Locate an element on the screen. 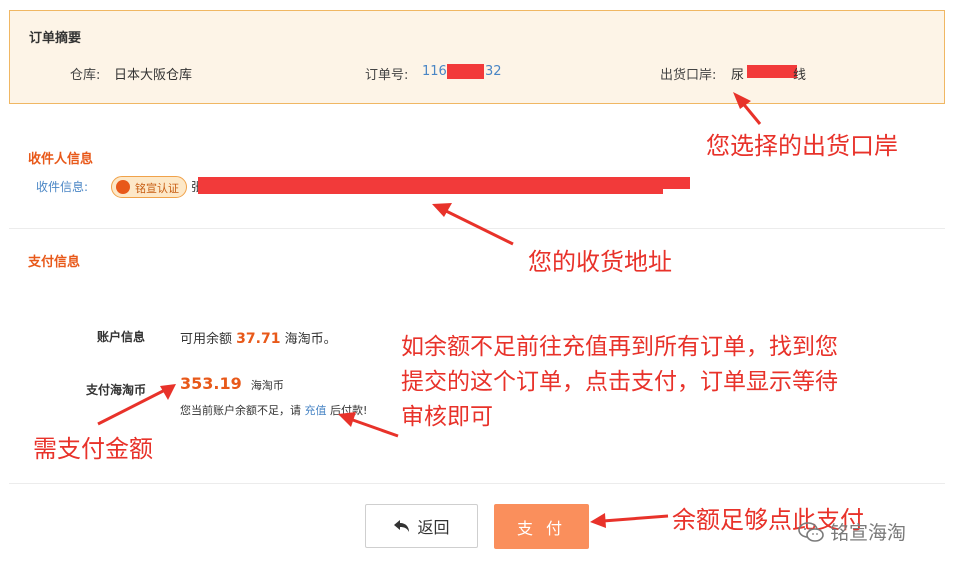 This screenshot has height=571, width=954. arrow-pay is located at coordinates (635, 518).